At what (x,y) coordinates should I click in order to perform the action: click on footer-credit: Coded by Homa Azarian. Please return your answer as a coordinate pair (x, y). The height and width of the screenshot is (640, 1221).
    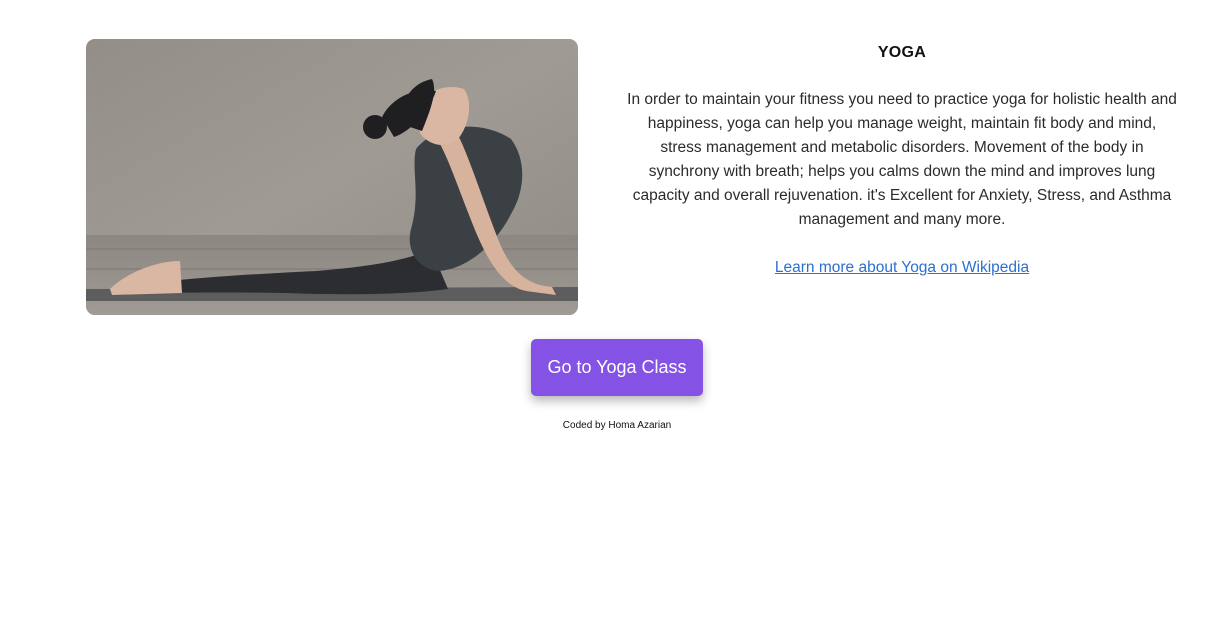
    Looking at the image, I should click on (617, 425).